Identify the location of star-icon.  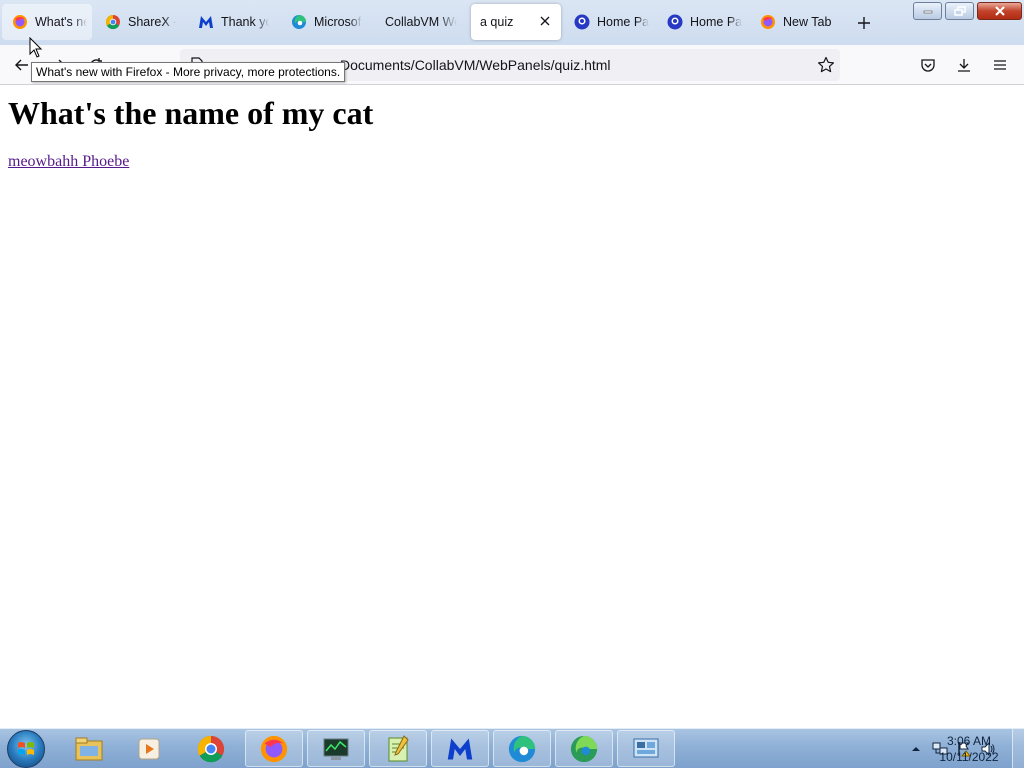
(826, 64).